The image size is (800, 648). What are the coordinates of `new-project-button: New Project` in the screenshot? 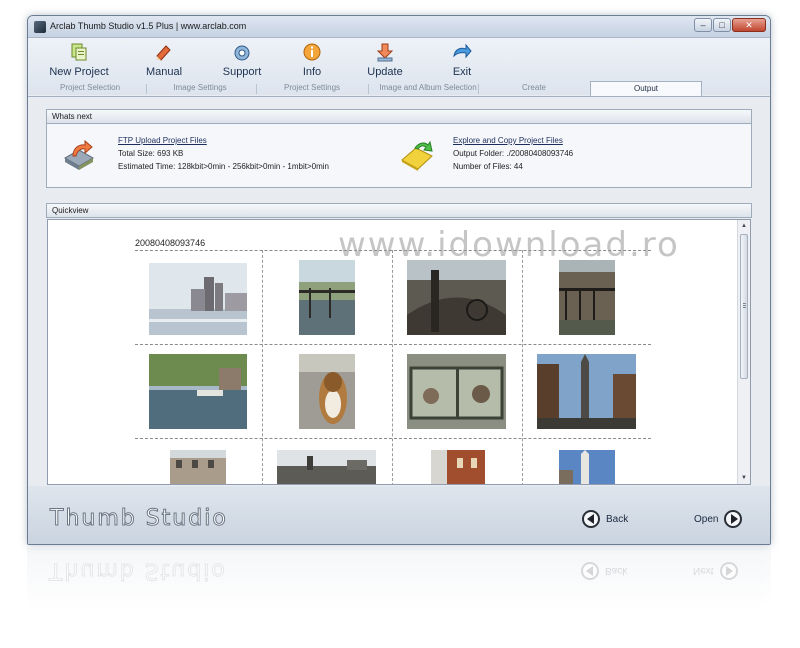 It's located at (79, 60).